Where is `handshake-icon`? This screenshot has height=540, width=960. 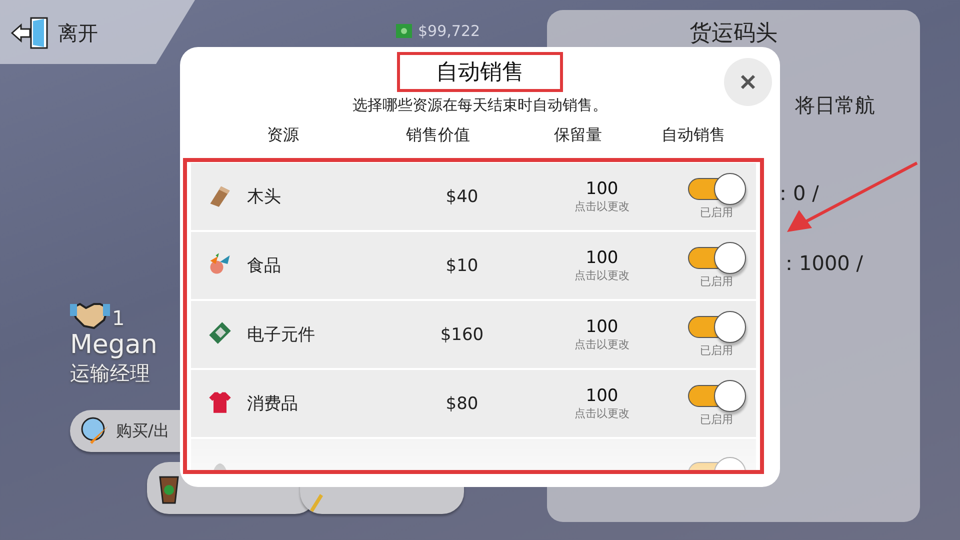 handshake-icon is located at coordinates (90, 315).